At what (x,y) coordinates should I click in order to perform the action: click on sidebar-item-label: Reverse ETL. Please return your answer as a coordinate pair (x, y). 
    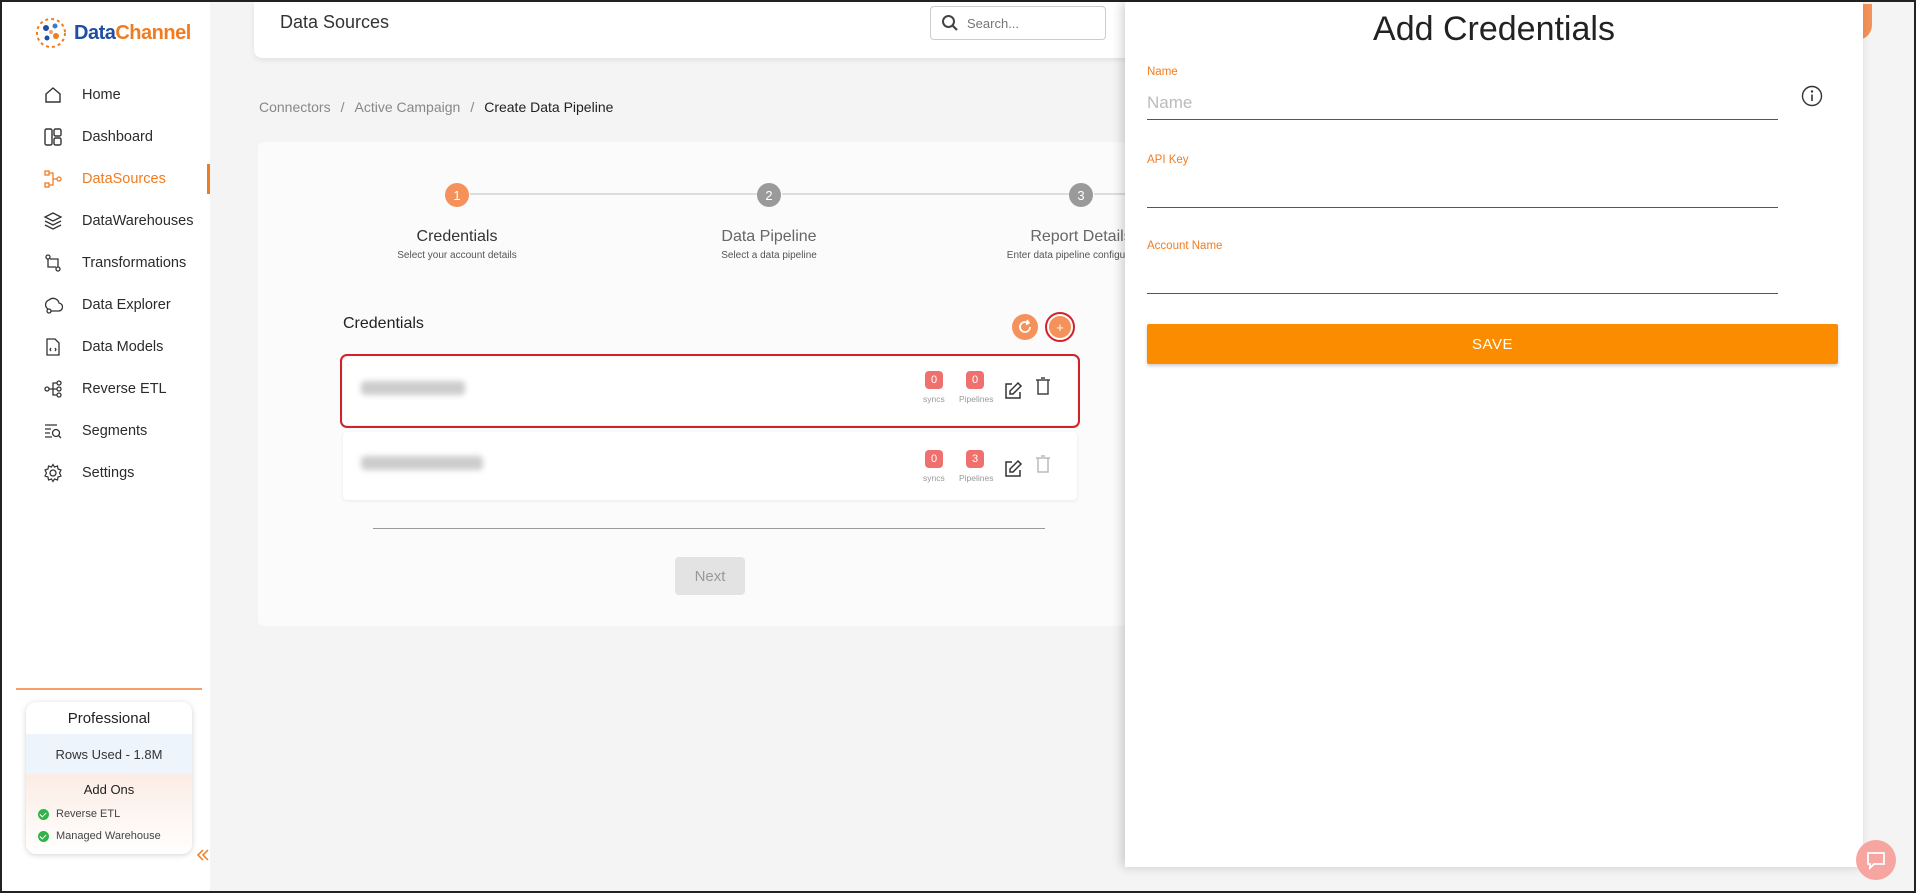
    Looking at the image, I should click on (124, 389).